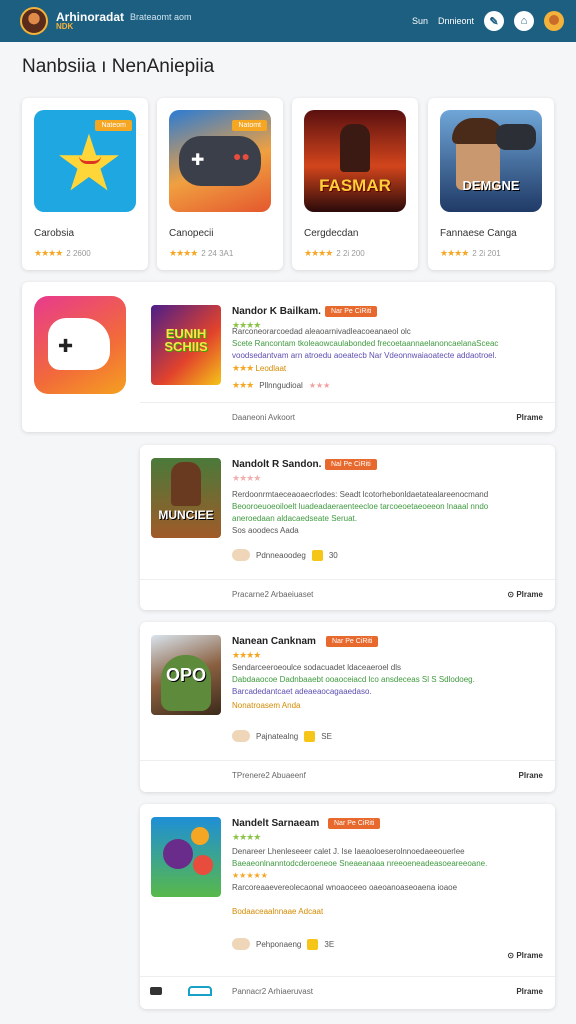  I want to click on thumbnail-title: OPO, so click(185, 675).